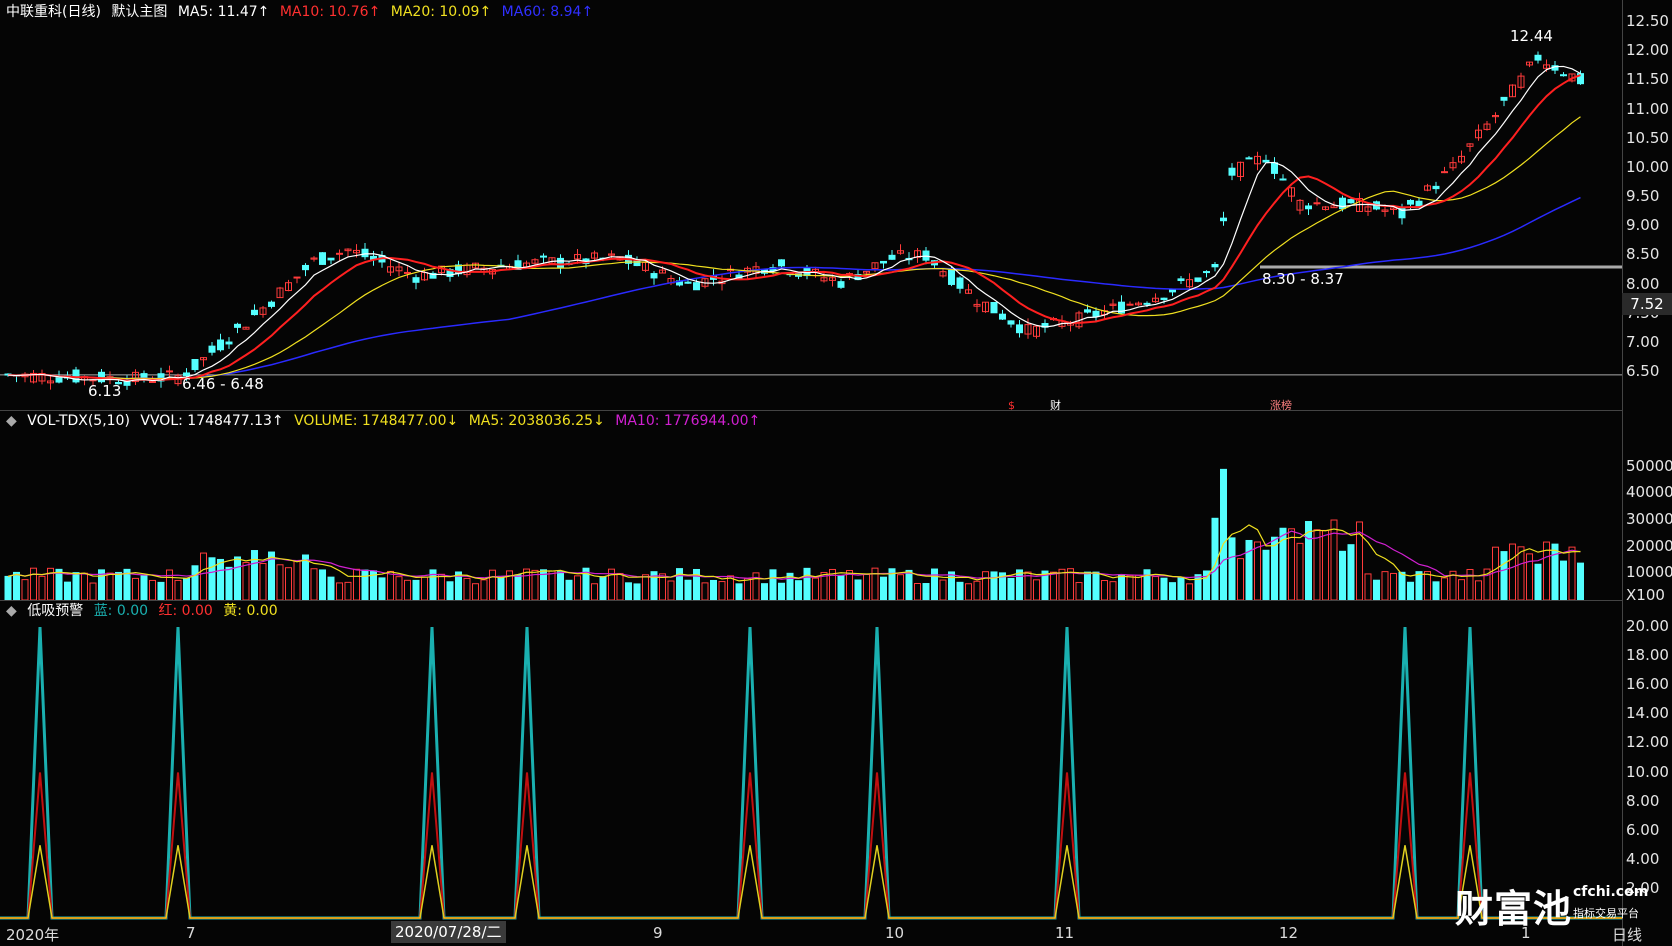 The height and width of the screenshot is (946, 1672). What do you see at coordinates (1303, 279) in the screenshot?
I see `range-annotation: 8.30 - 8.37` at bounding box center [1303, 279].